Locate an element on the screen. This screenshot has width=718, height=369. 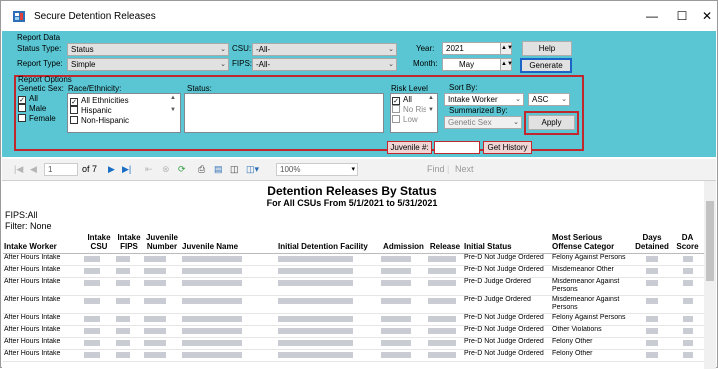
apply-button: Apply is located at coordinates (551, 122).